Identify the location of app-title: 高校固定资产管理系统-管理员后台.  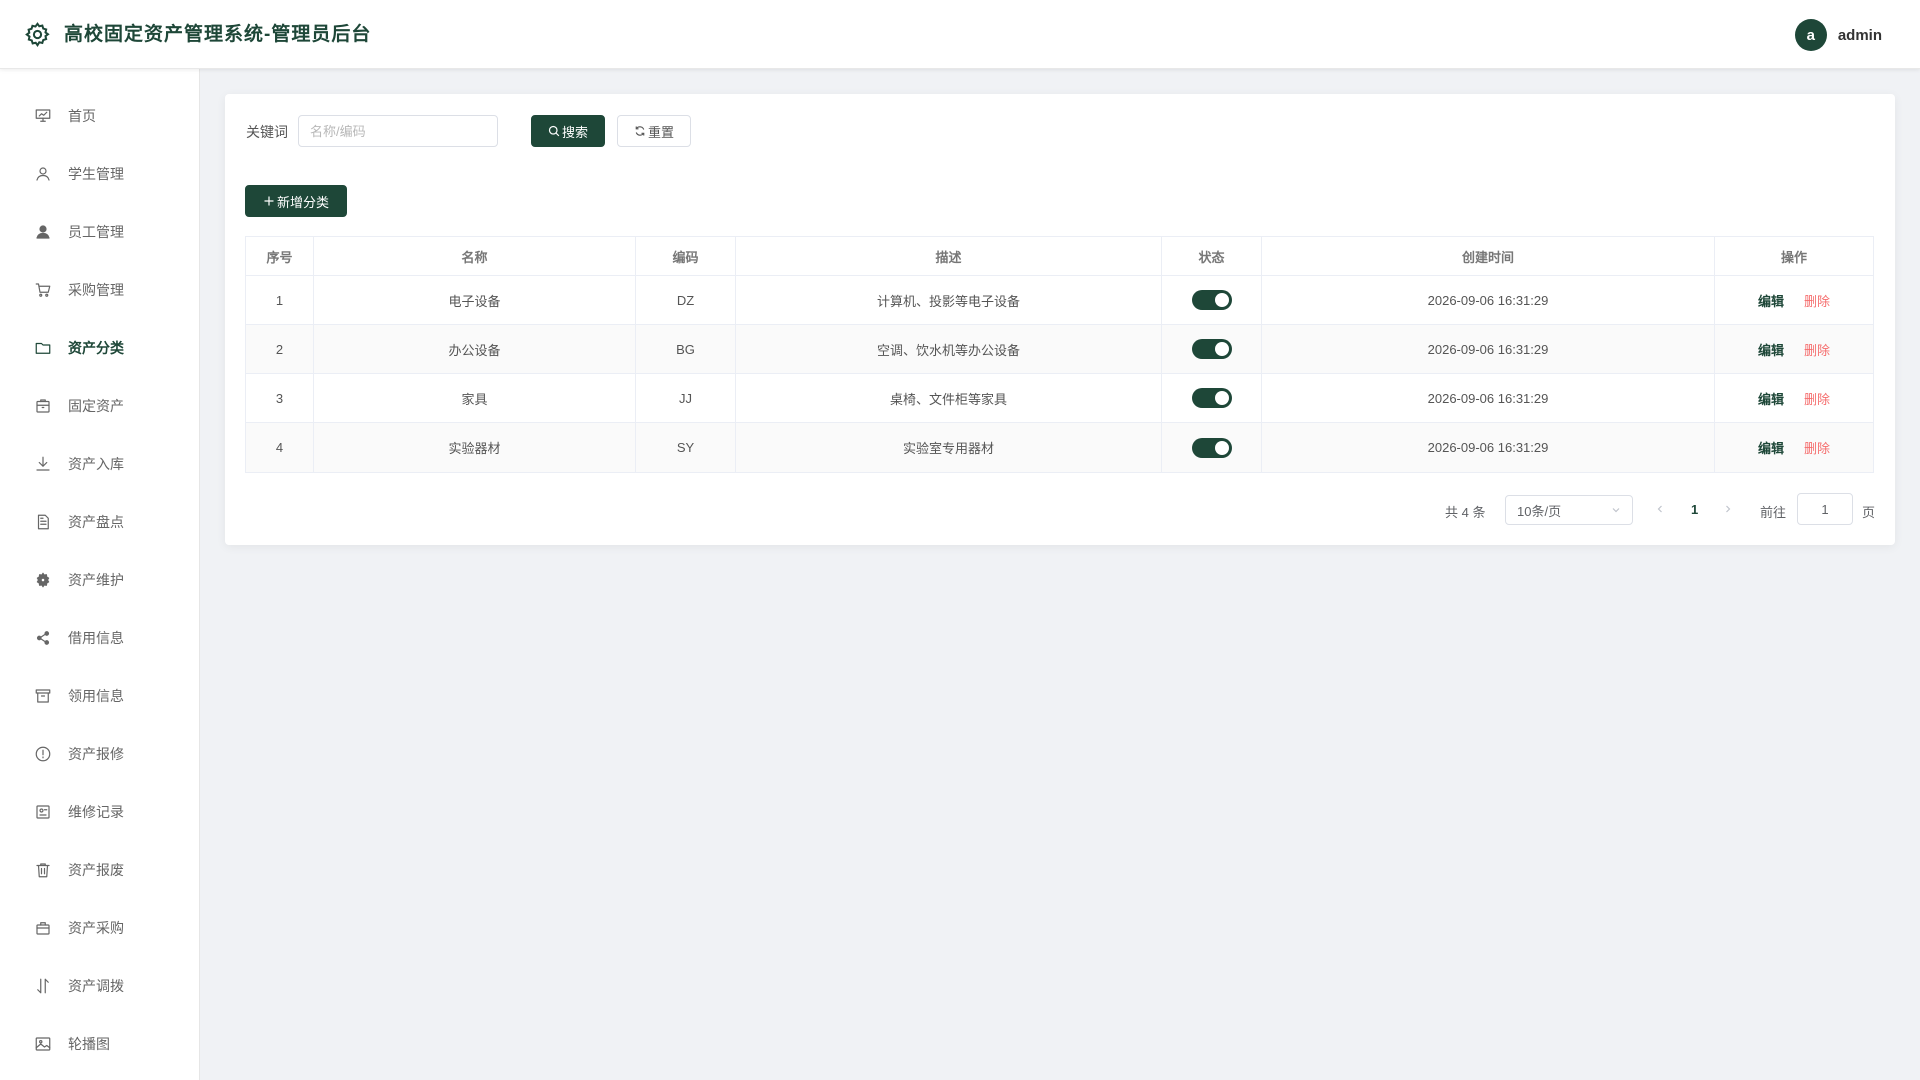
(218, 34).